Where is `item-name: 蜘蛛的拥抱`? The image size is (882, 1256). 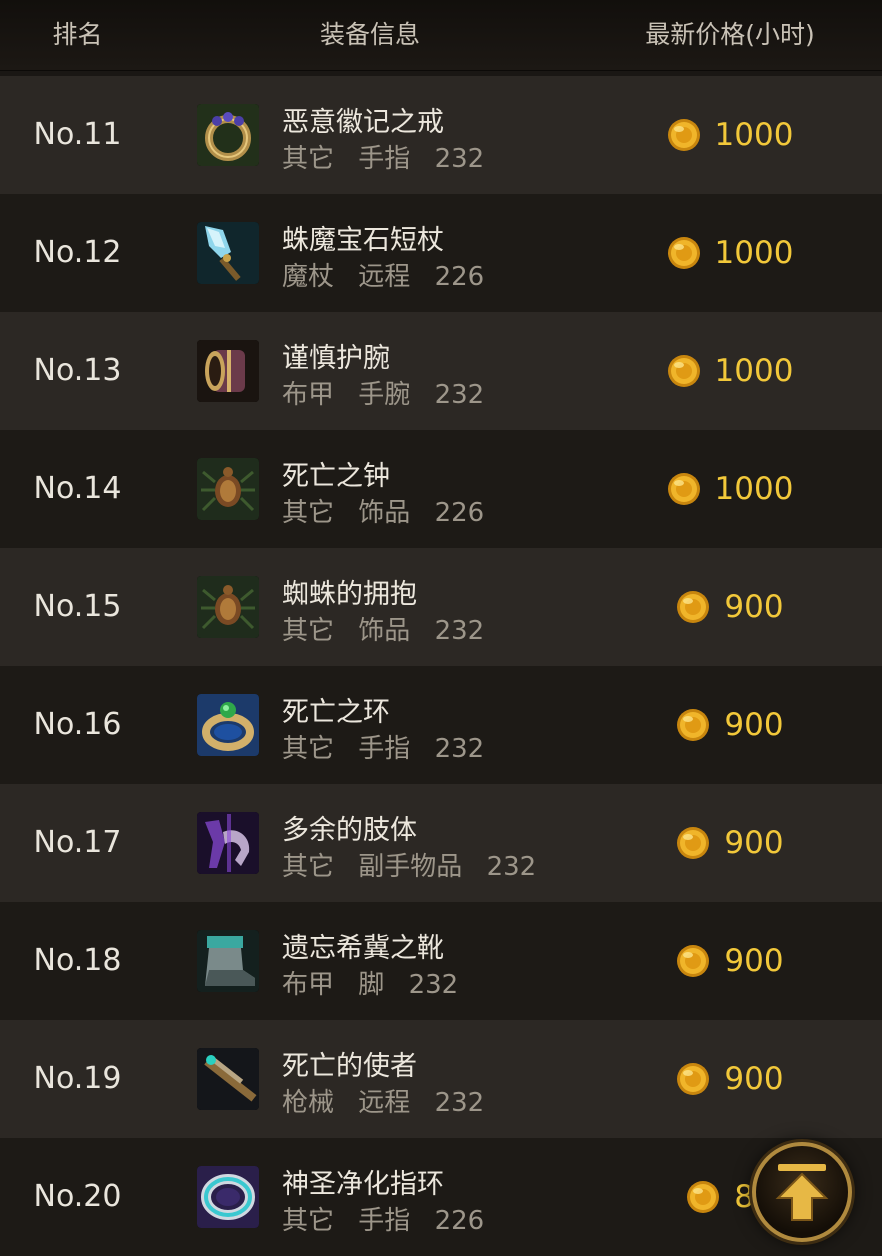
item-name: 蜘蛛的拥抱 is located at coordinates (349, 594).